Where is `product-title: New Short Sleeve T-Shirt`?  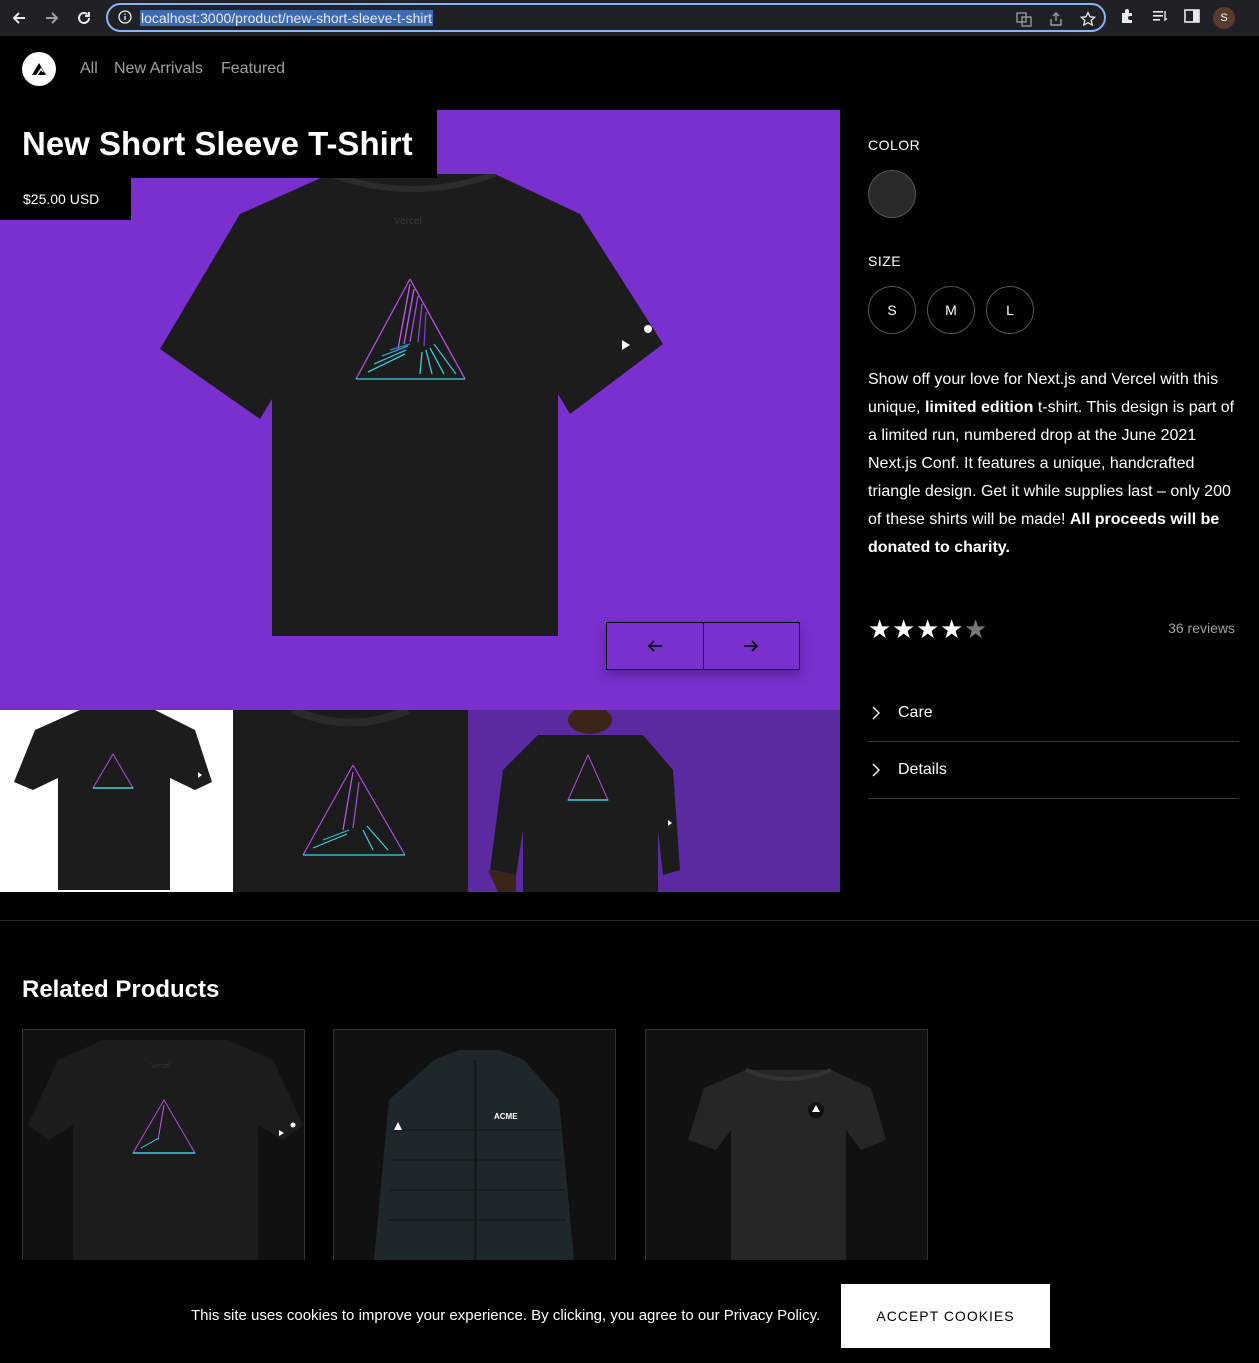 product-title: New Short Sleeve T-Shirt is located at coordinates (217, 143).